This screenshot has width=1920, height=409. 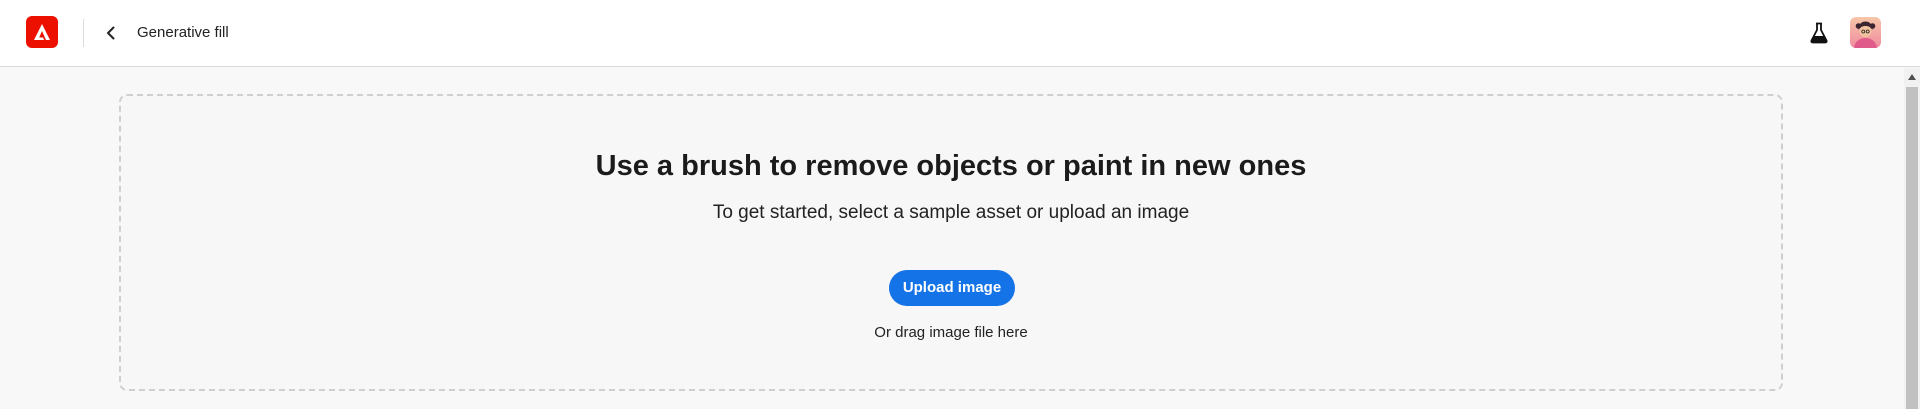 I want to click on back-button, so click(x=111, y=33).